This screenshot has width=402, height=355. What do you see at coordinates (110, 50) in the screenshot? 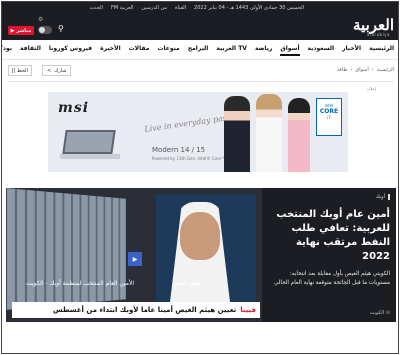
I see `nav-item-latest: الأخيرة` at bounding box center [110, 50].